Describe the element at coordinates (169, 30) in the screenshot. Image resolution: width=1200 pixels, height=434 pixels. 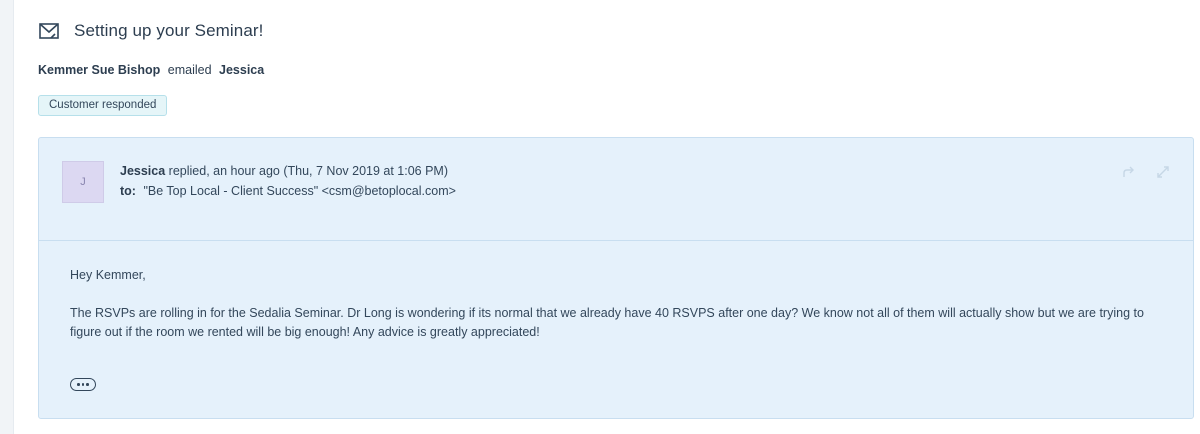
I see `email-title: Setting up your Seminar!` at that location.